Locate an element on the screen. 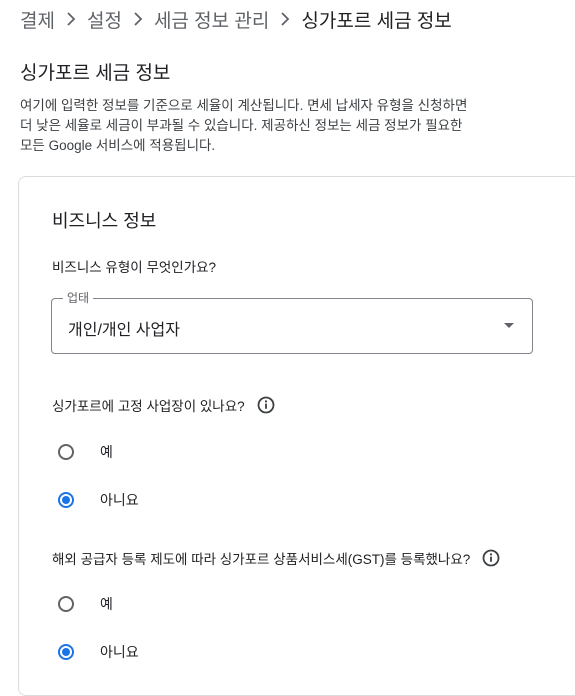  select-label: 업태 is located at coordinates (78, 298).